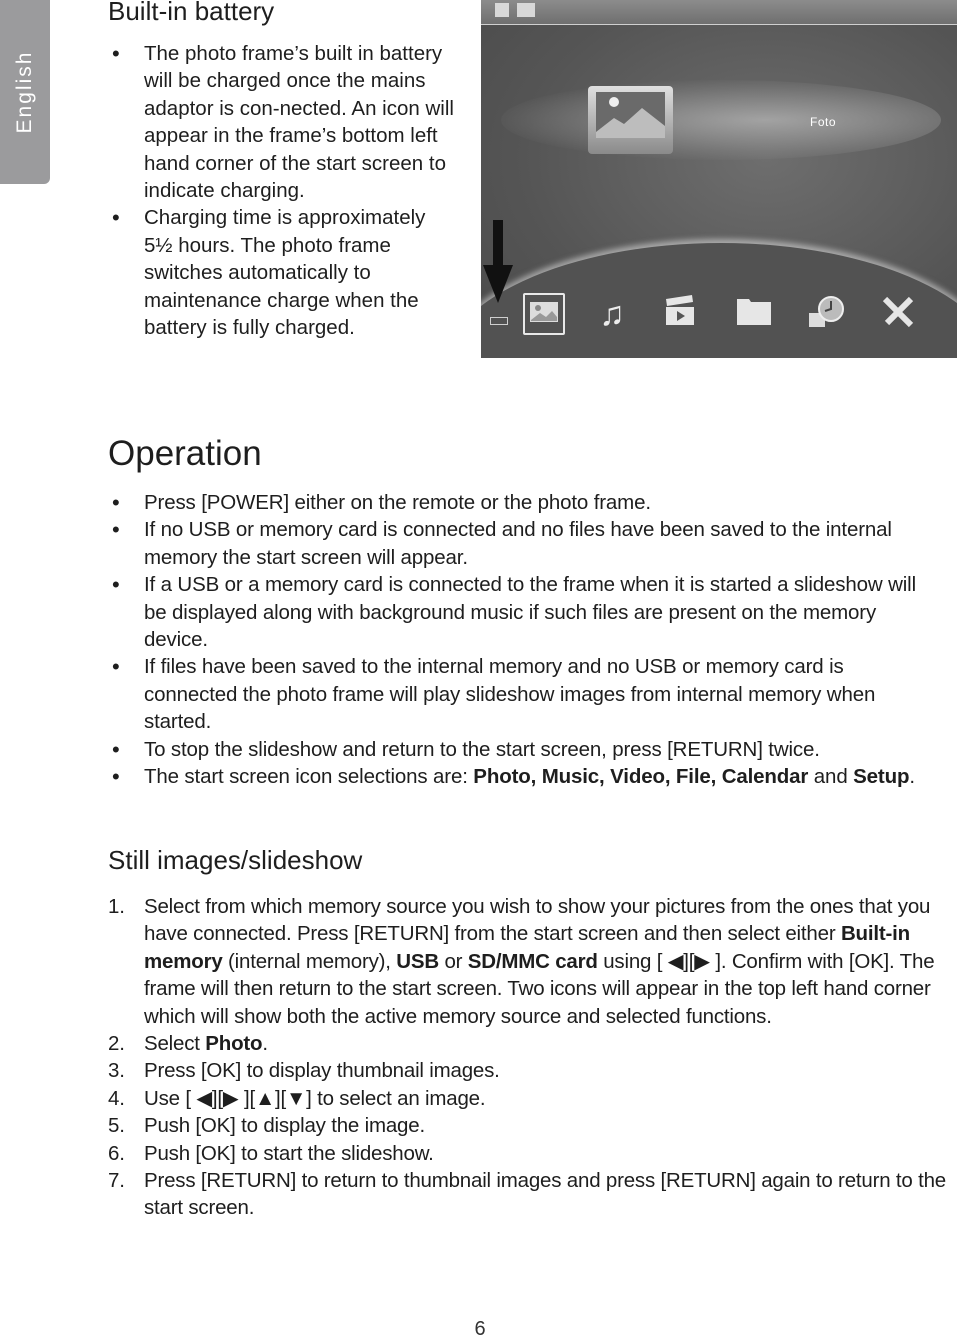 This screenshot has width=960, height=1341. Describe the element at coordinates (234, 1044) in the screenshot. I see `bold-text: Photo` at that location.